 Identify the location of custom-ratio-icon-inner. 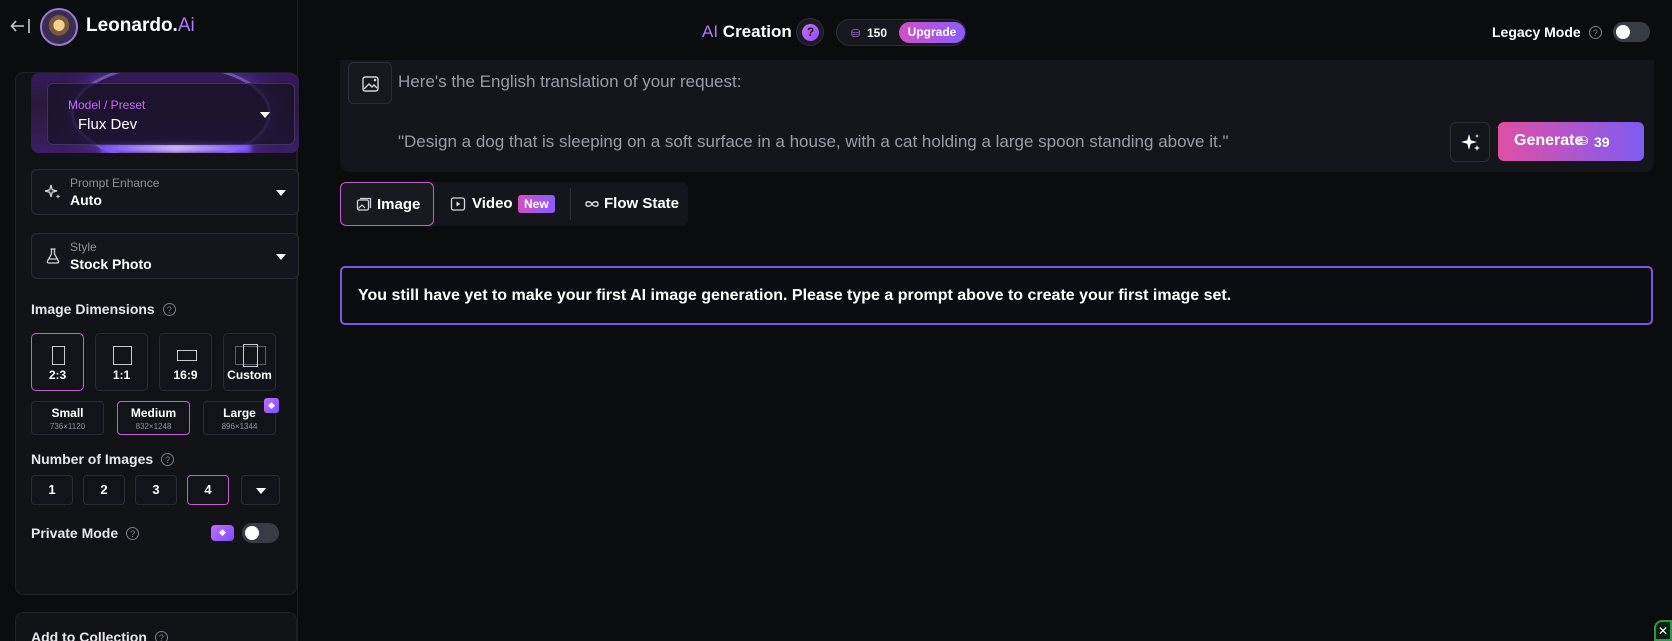
(250, 355).